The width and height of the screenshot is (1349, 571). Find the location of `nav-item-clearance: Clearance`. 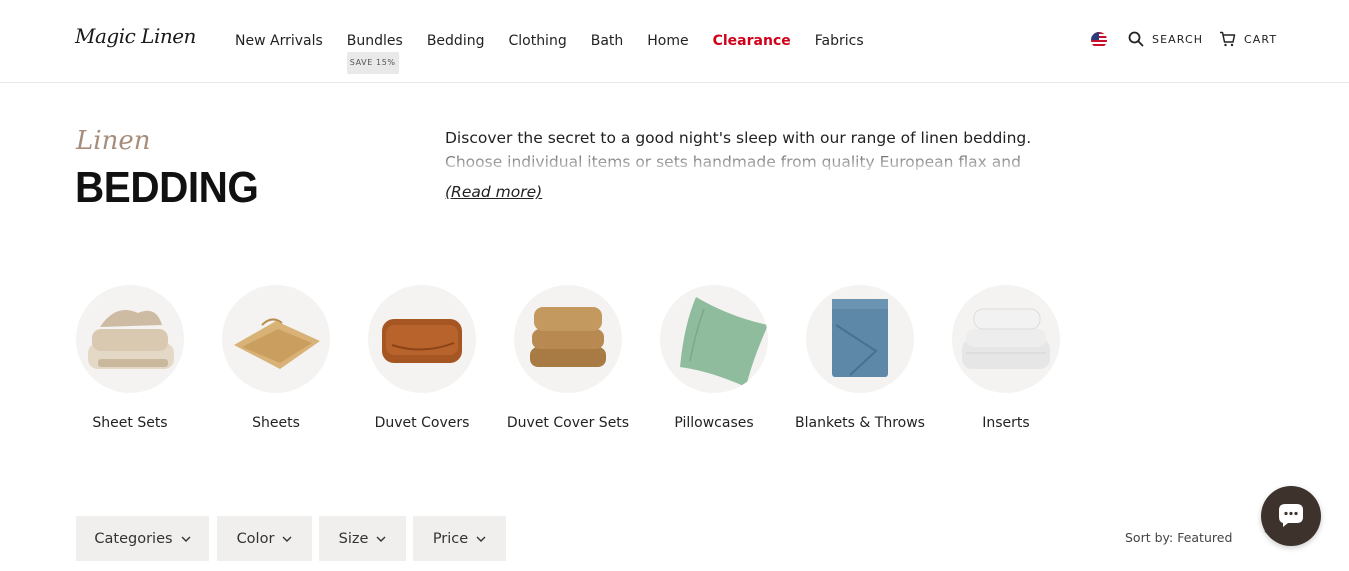

nav-item-clearance: Clearance is located at coordinates (752, 41).